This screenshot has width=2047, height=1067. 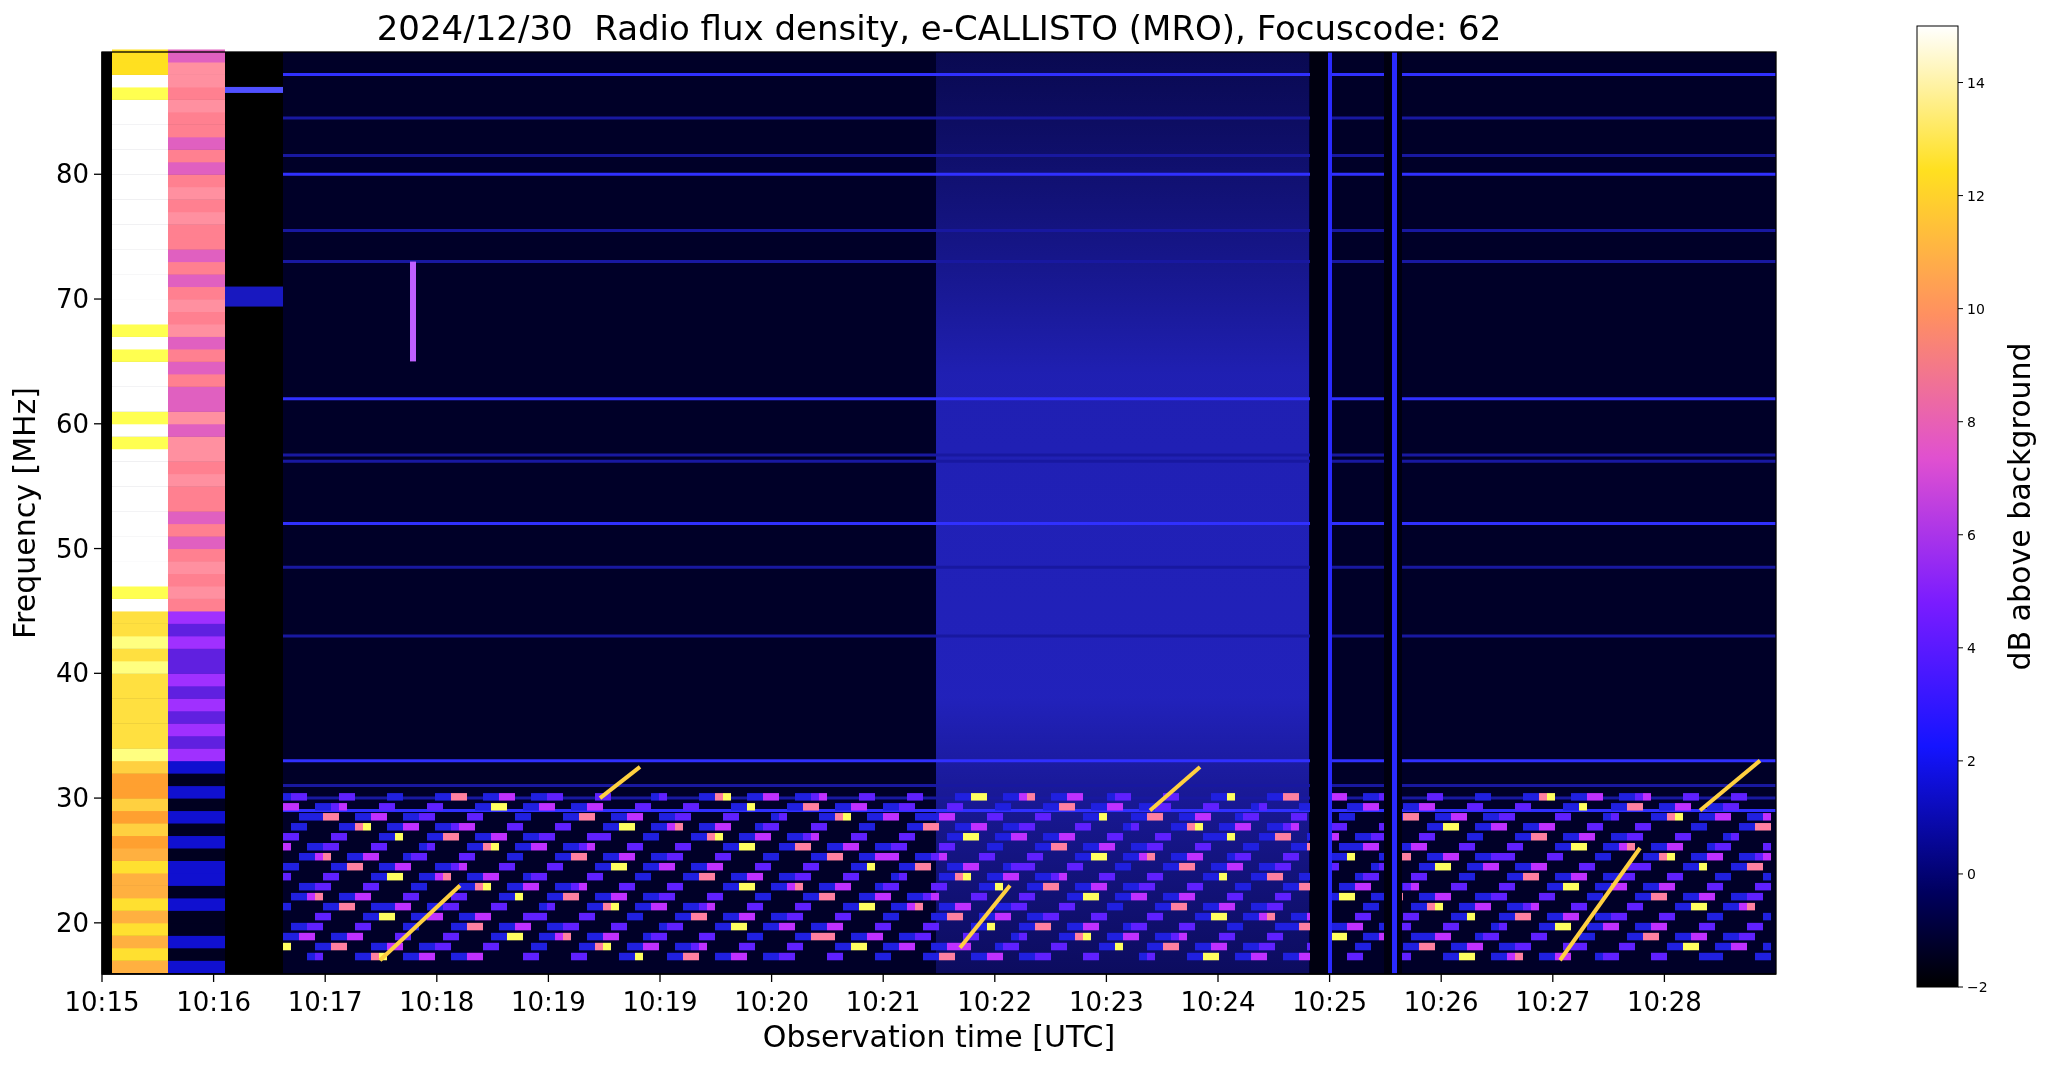 I want to click on x-tick-label: 10:28, so click(x=1664, y=1002).